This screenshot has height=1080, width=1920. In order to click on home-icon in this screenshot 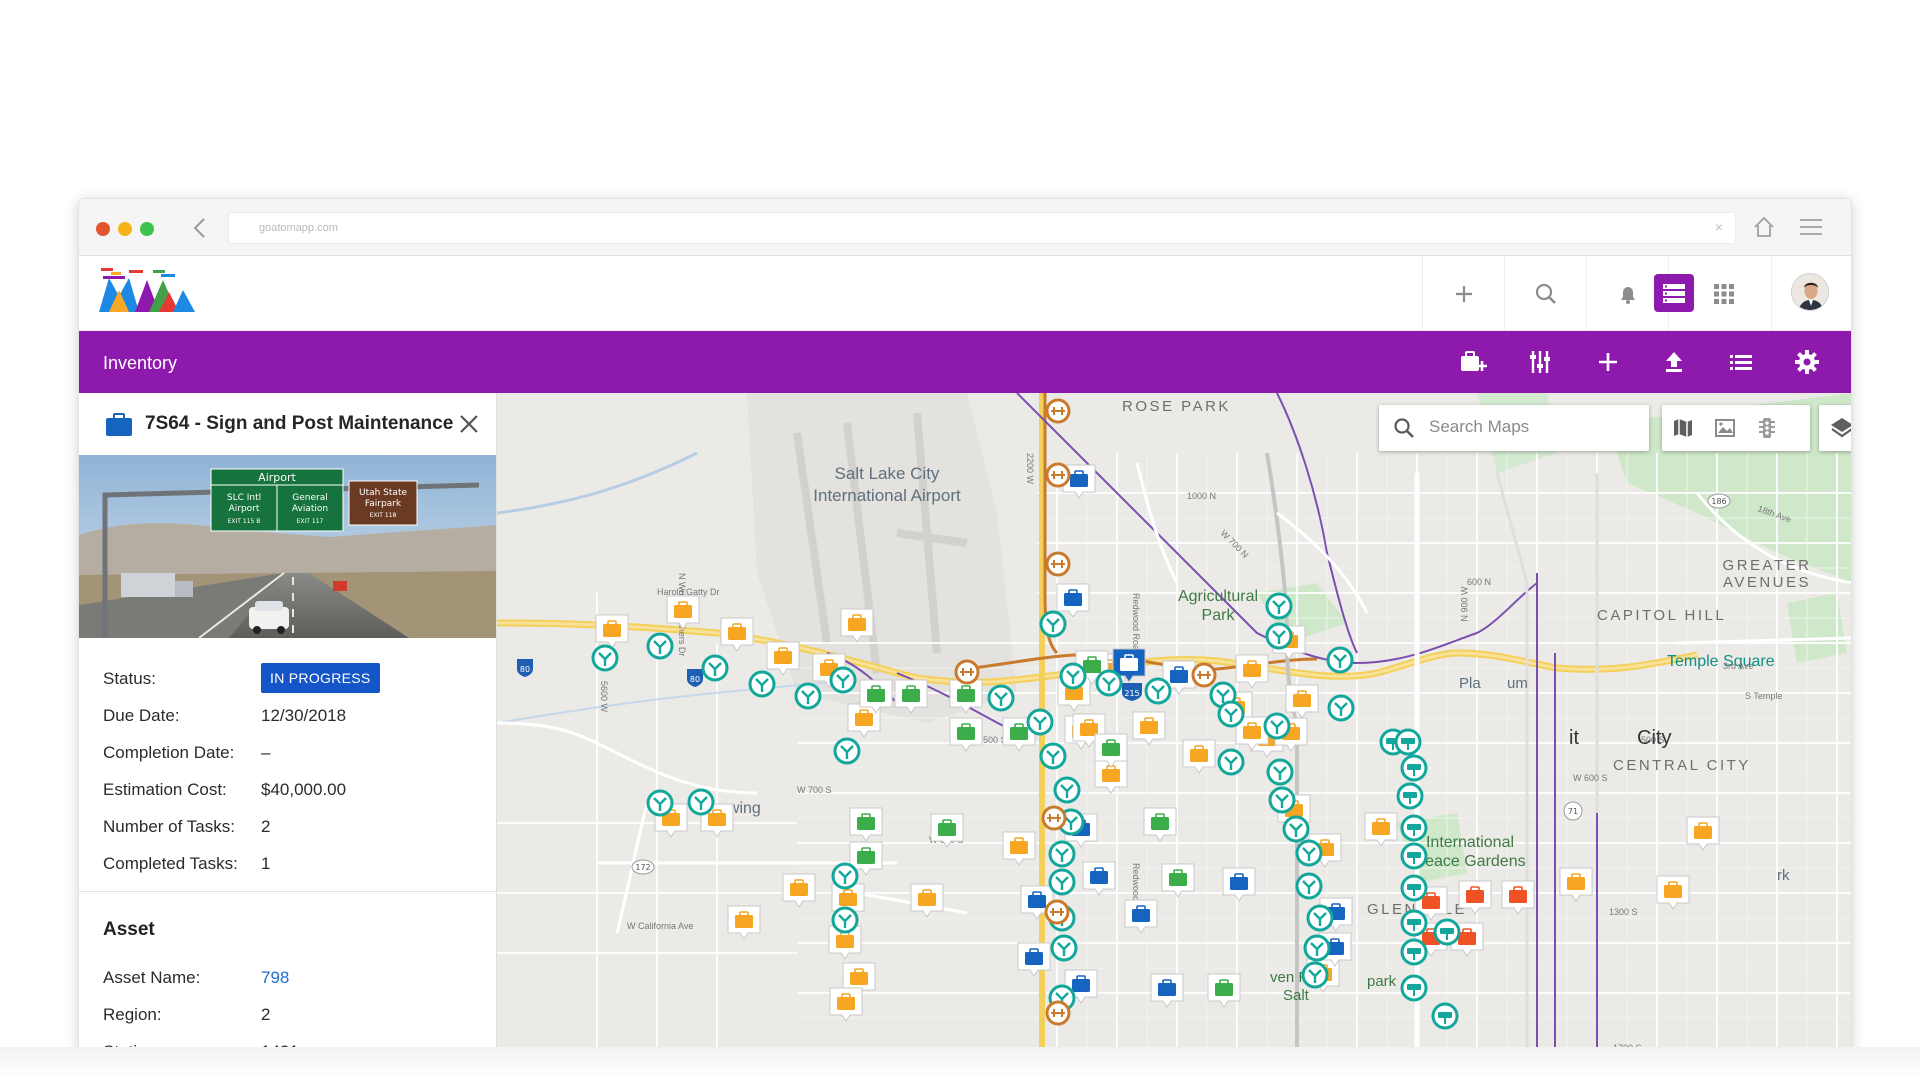, I will do `click(1764, 227)`.